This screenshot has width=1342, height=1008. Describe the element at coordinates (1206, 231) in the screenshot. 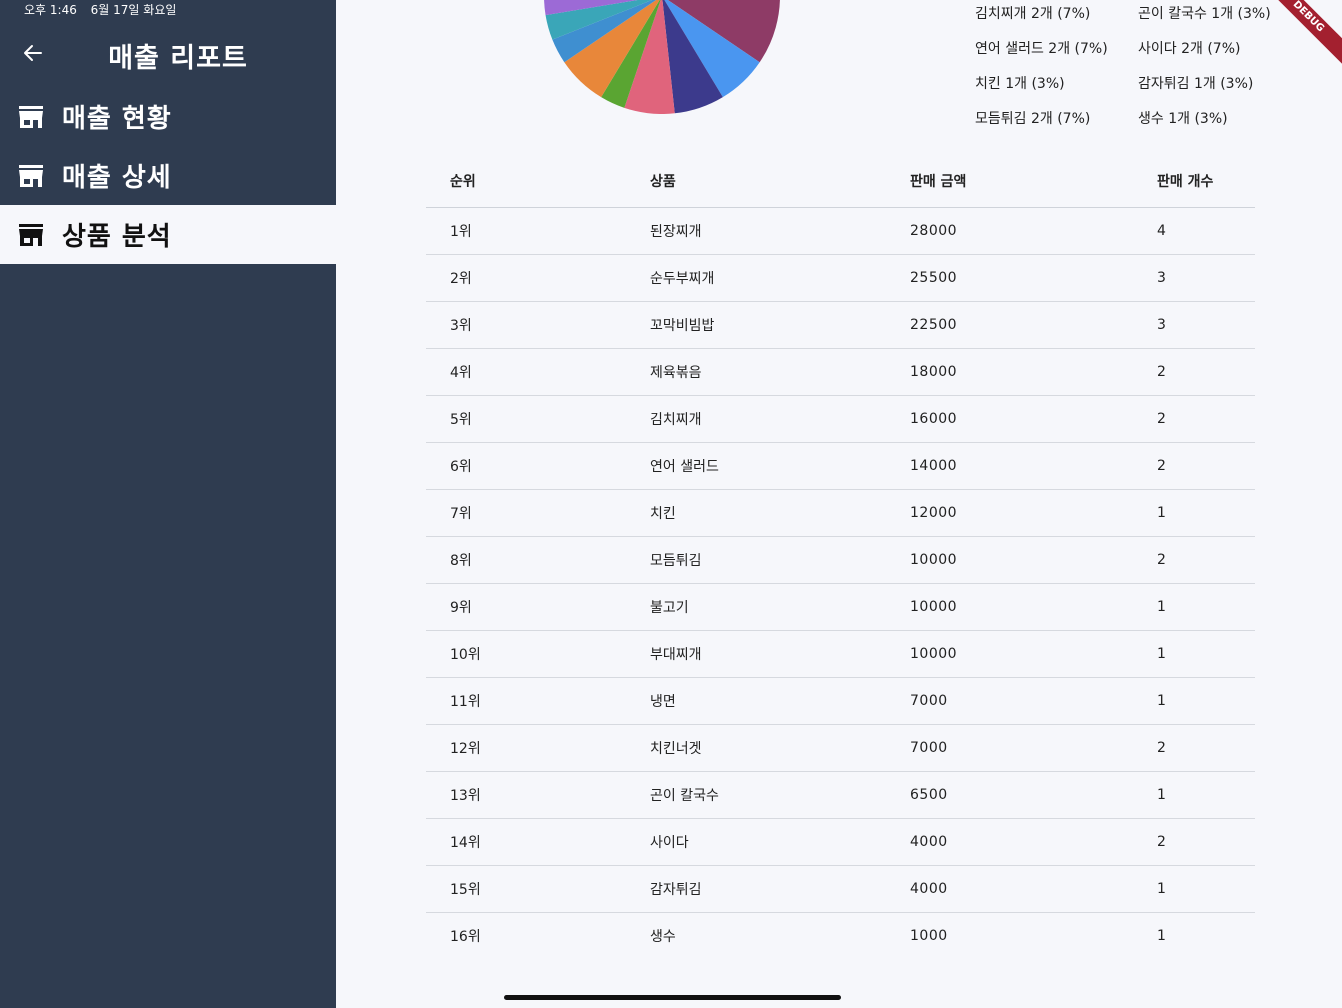

I see `cell-sales-count: 4` at that location.